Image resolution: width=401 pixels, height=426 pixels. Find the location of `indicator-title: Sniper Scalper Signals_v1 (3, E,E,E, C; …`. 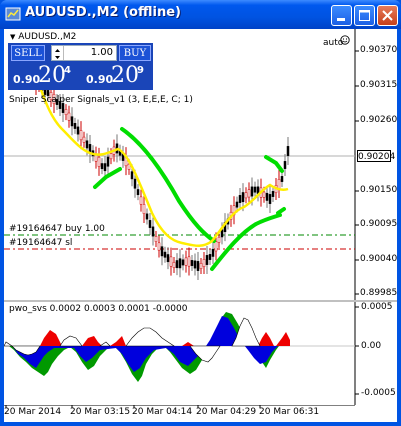

indicator-title: Sniper Scalper Signals_v1 (3, E,E,E, C; … is located at coordinates (101, 100).